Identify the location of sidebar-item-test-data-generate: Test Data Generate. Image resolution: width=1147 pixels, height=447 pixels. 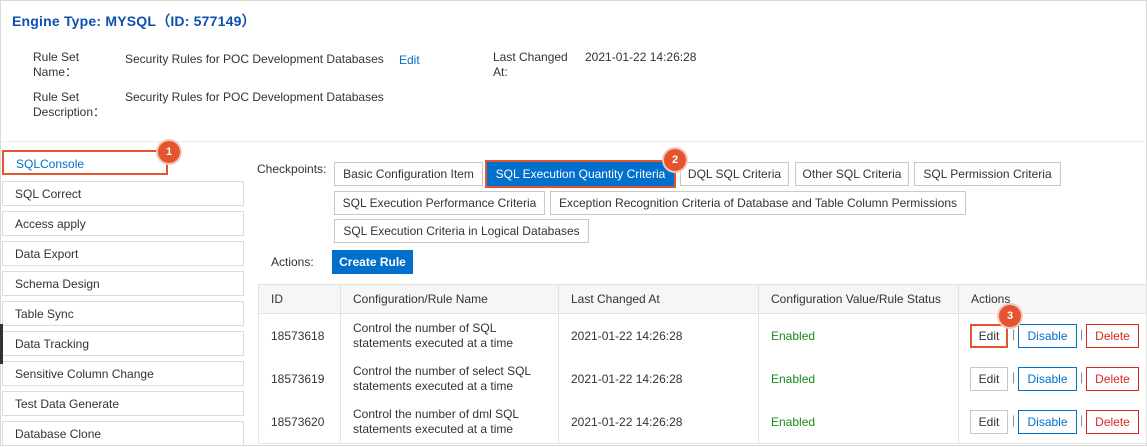
(123, 403).